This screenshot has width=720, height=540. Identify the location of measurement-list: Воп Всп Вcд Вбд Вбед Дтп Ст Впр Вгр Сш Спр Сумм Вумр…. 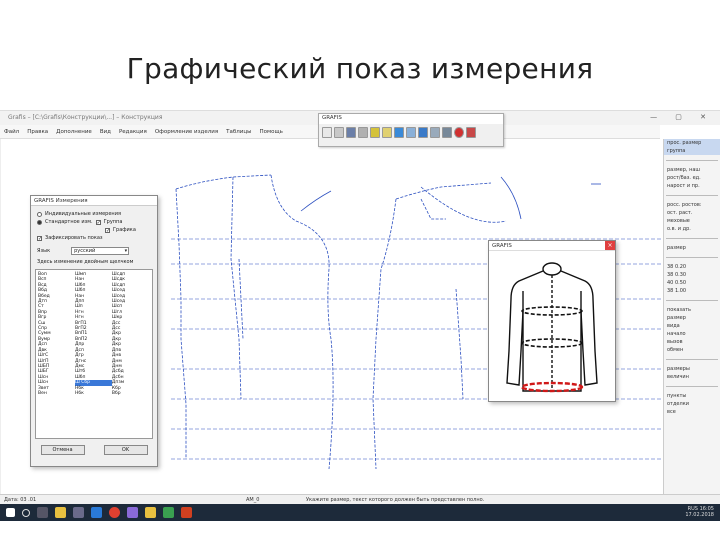
(94, 354).